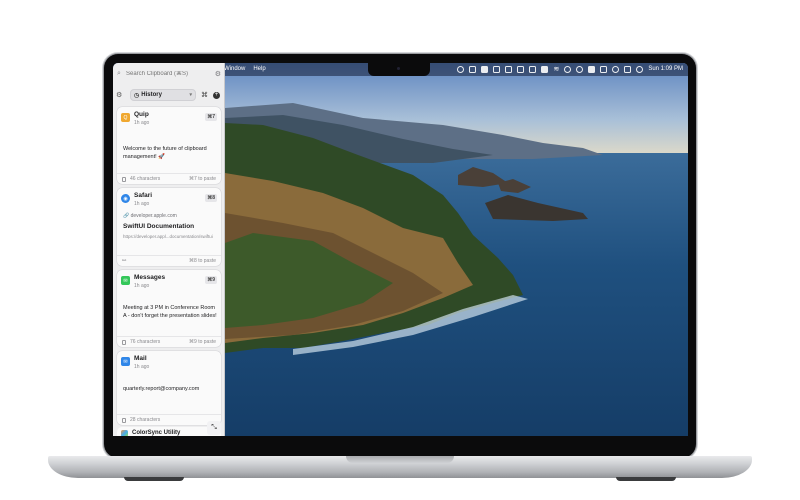 The image size is (800, 500). Describe the element at coordinates (137, 95) in the screenshot. I see `clock-icon: ◷` at that location.